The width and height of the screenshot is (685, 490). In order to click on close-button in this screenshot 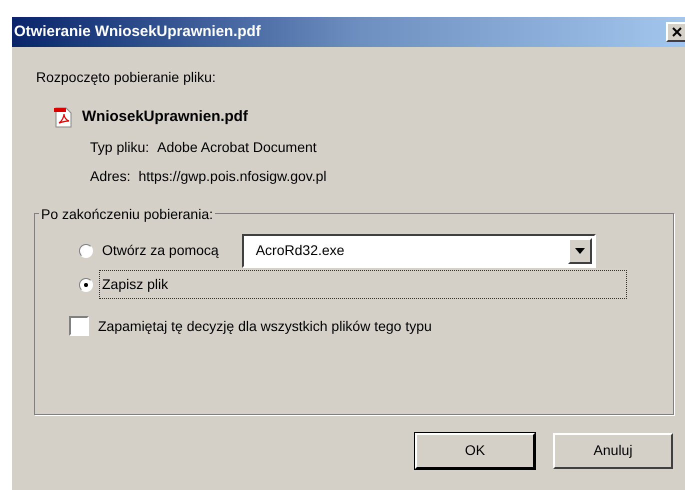, I will do `click(675, 32)`.